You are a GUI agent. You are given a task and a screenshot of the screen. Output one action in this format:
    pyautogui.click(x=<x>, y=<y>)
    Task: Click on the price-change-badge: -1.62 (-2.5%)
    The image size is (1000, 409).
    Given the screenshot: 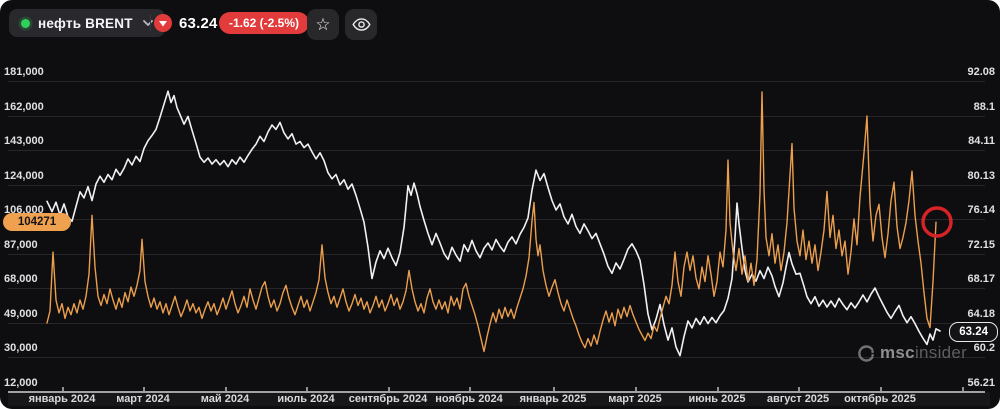 What is the action you would take?
    pyautogui.click(x=264, y=23)
    